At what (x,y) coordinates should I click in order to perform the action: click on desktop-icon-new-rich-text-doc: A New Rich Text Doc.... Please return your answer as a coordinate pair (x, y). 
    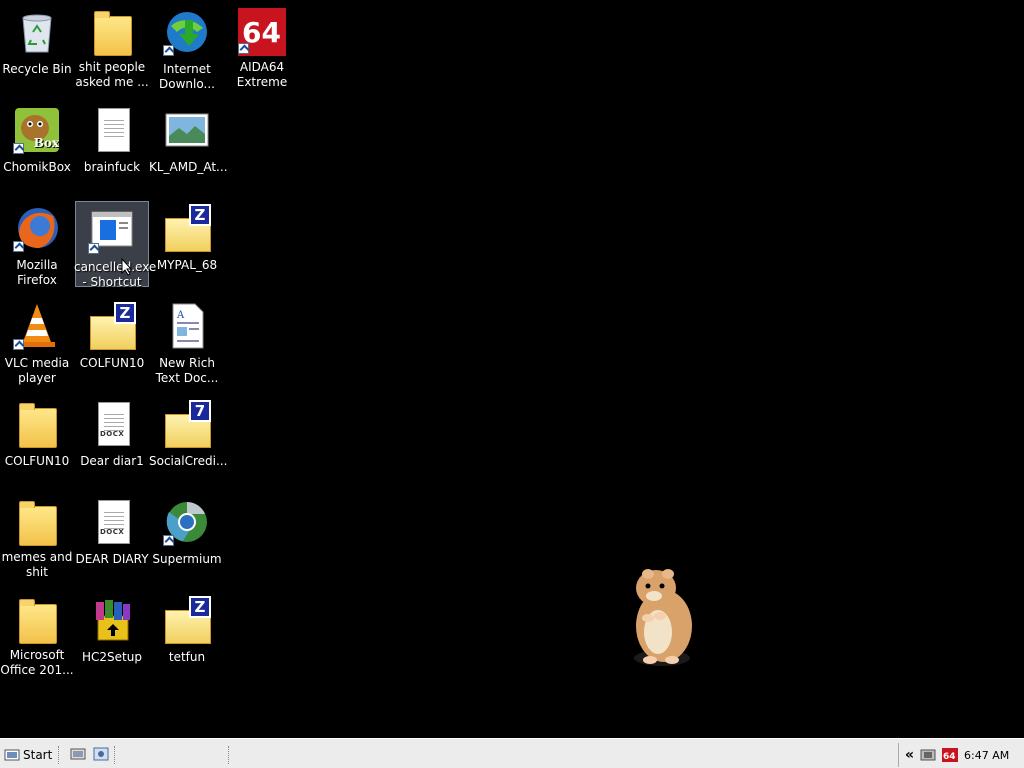
    Looking at the image, I should click on (187, 341).